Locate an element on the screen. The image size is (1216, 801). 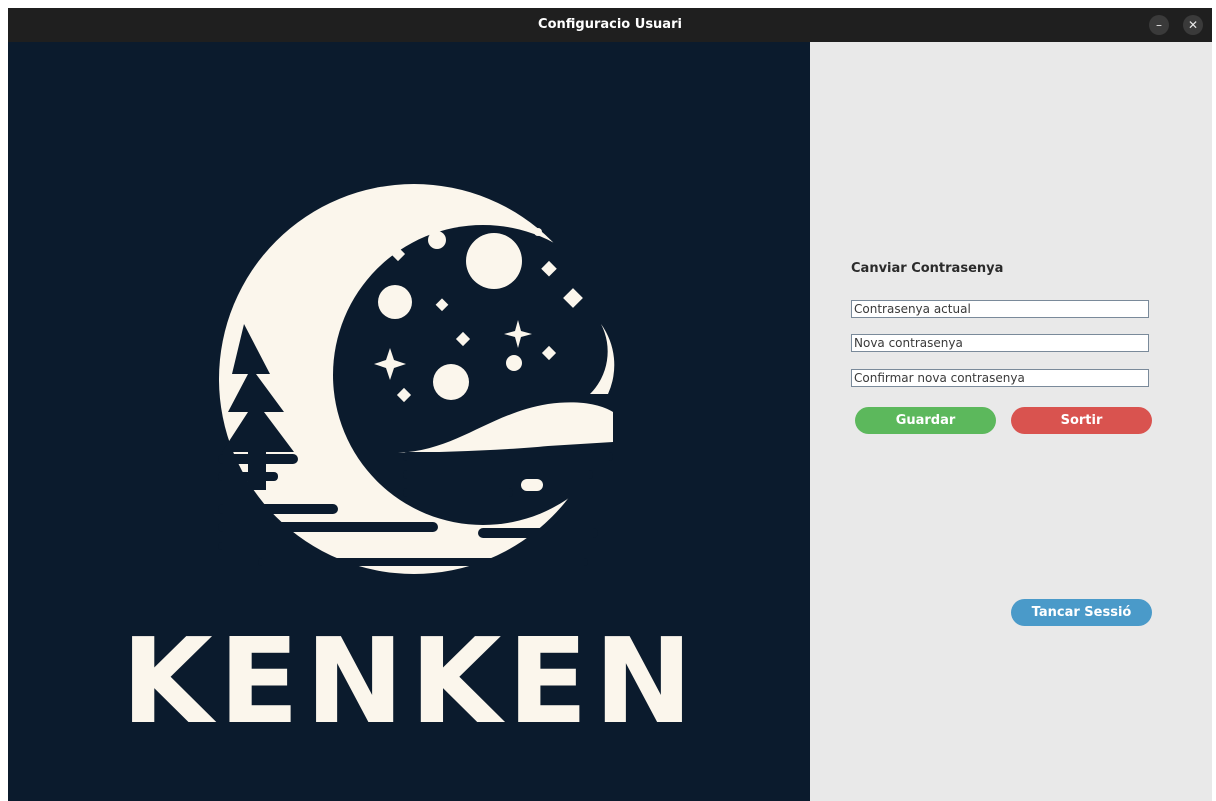
confirm-password-field is located at coordinates (1000, 378).